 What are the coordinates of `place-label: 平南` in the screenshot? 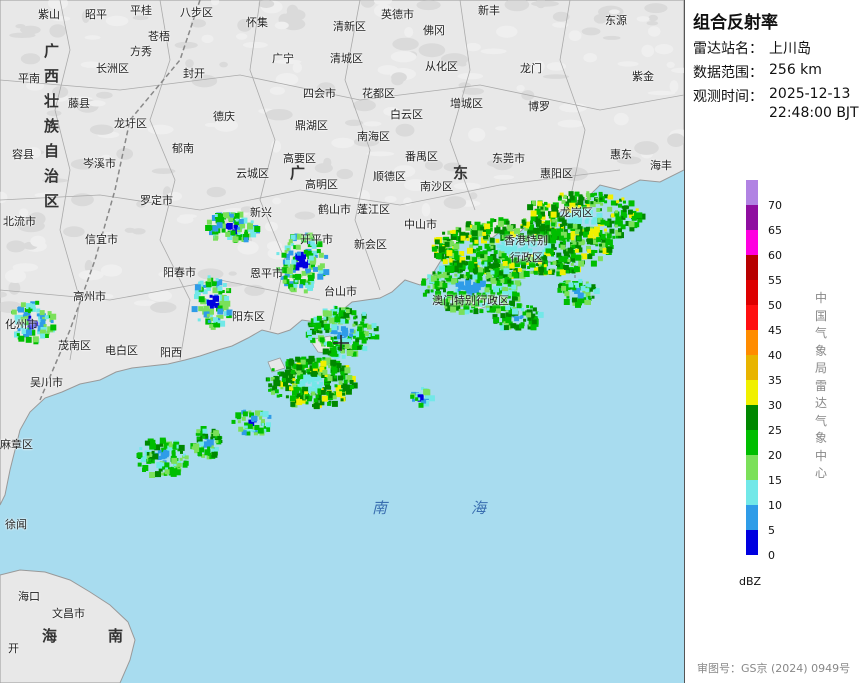 It's located at (29, 78).